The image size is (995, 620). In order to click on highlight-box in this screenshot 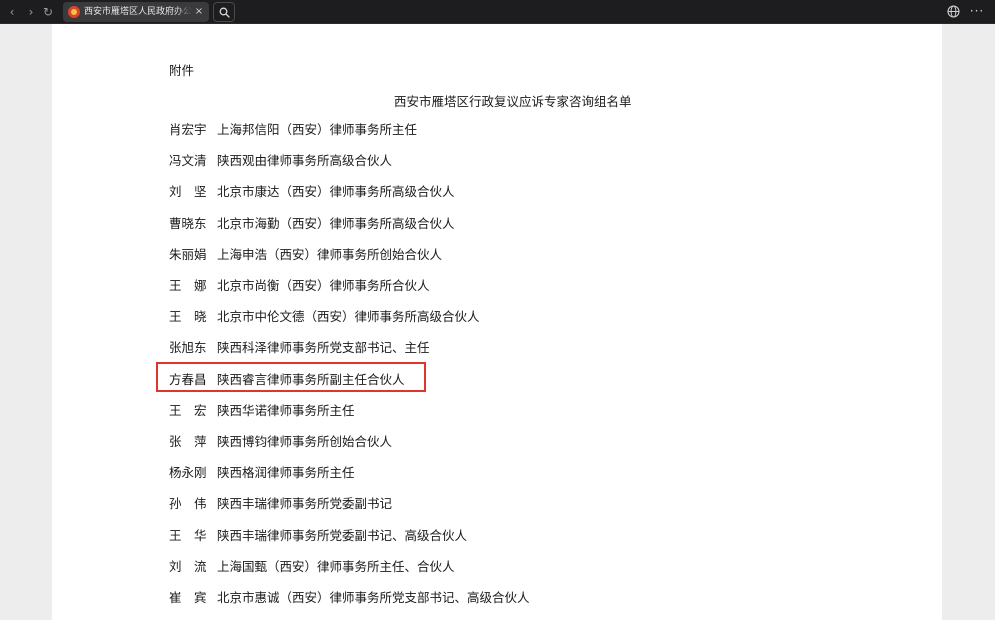, I will do `click(291, 377)`.